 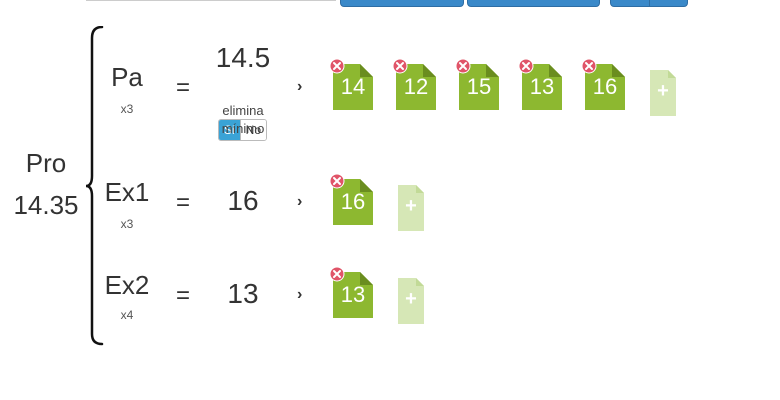 What do you see at coordinates (46, 163) in the screenshot?
I see `average-name: Pro` at bounding box center [46, 163].